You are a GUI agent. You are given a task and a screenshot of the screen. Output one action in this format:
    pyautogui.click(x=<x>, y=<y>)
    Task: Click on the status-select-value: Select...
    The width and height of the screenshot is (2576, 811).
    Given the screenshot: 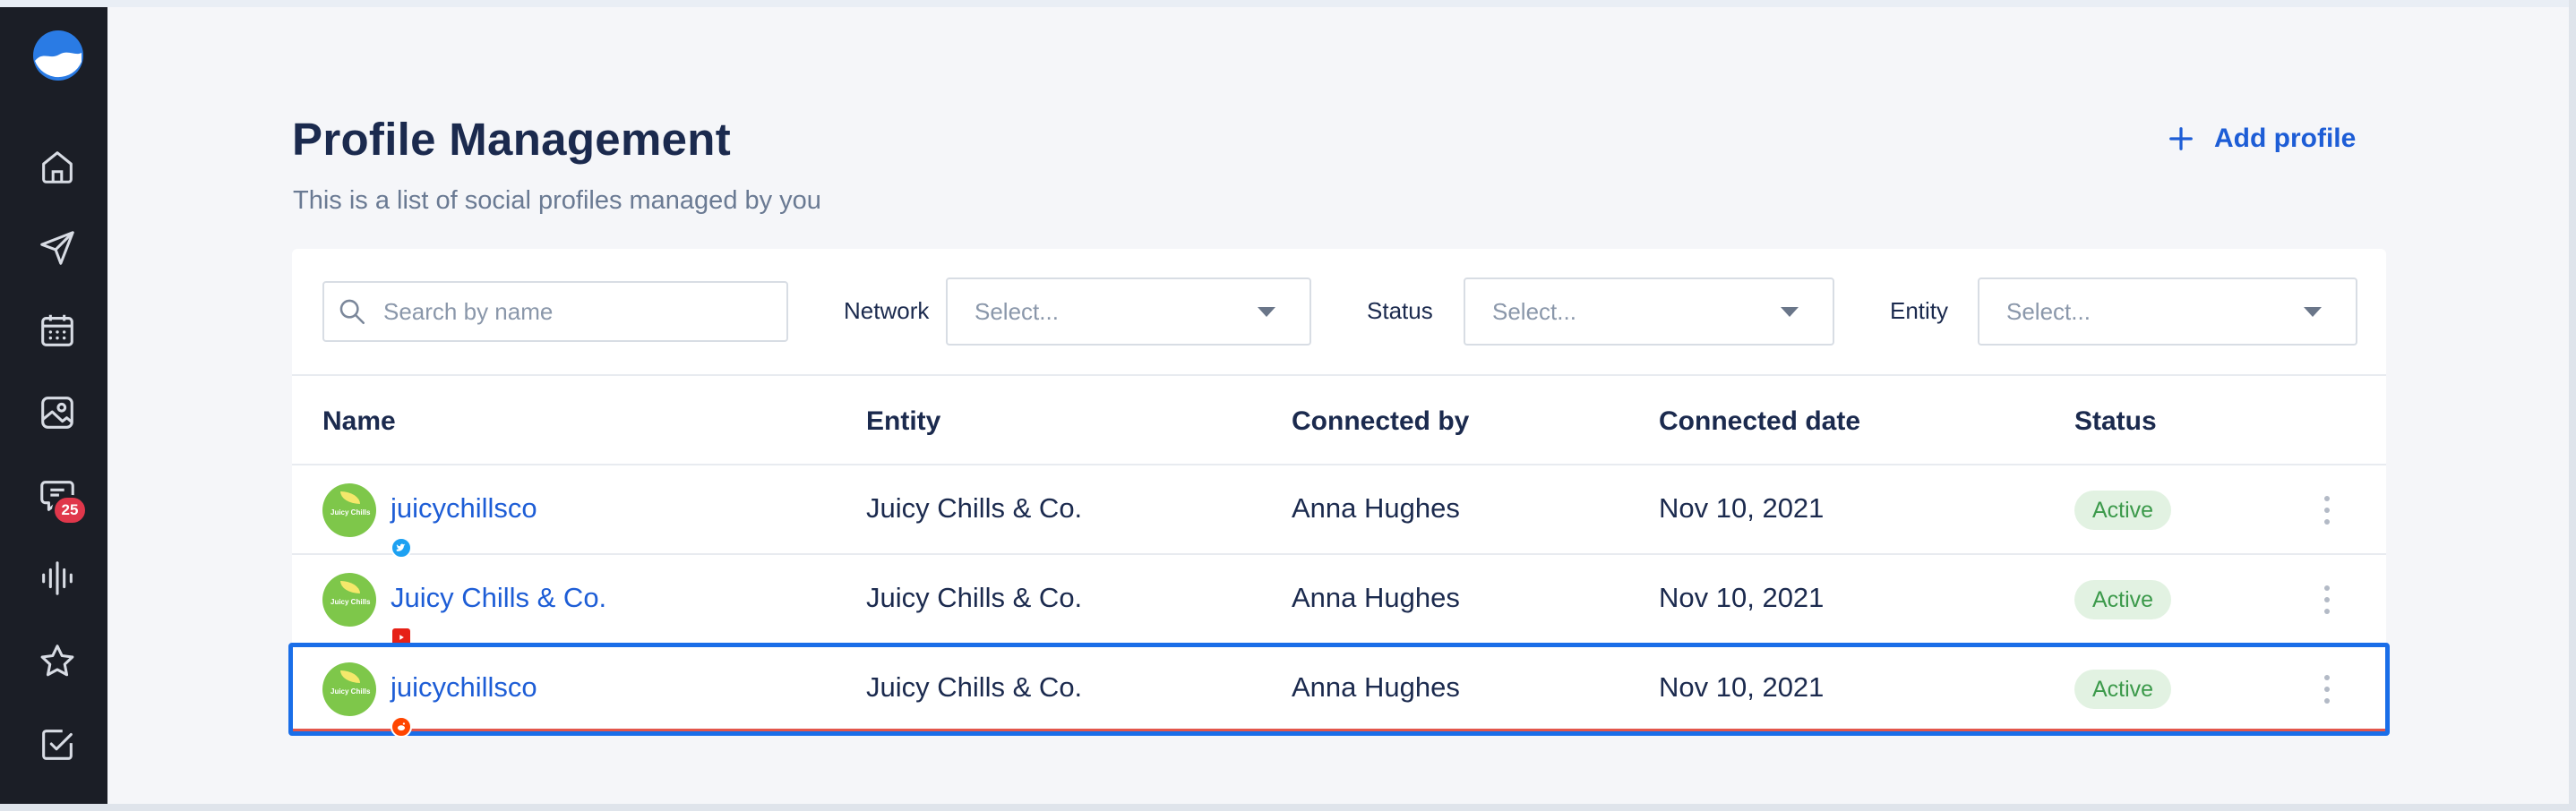 What is the action you would take?
    pyautogui.click(x=1534, y=311)
    